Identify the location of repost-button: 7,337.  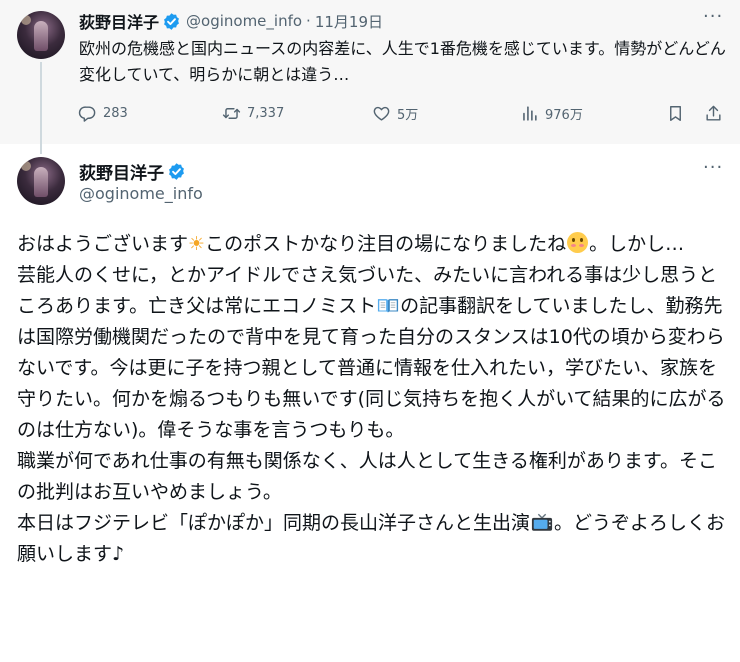
(253, 113).